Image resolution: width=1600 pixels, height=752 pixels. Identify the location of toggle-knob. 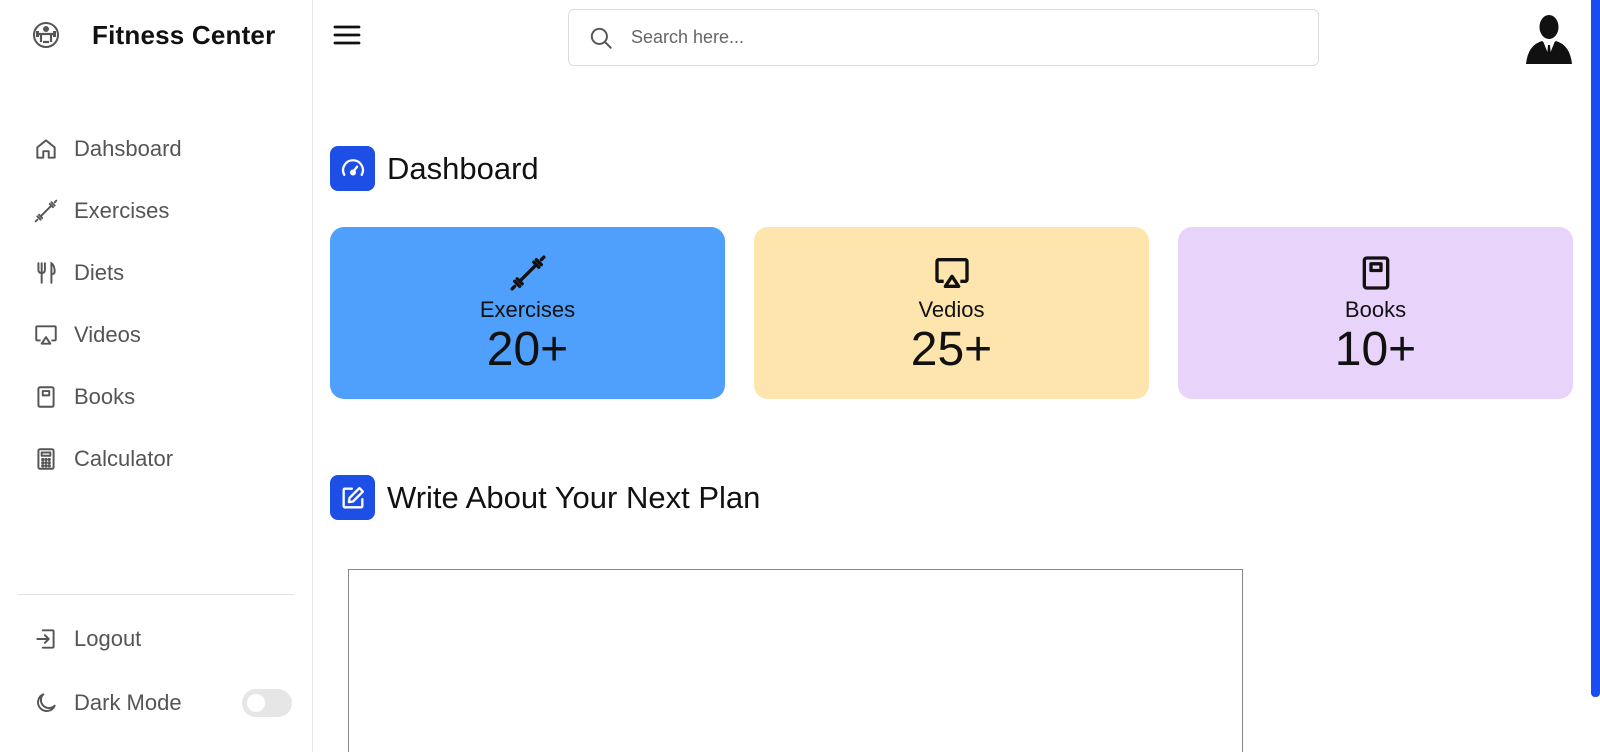
(256, 703).